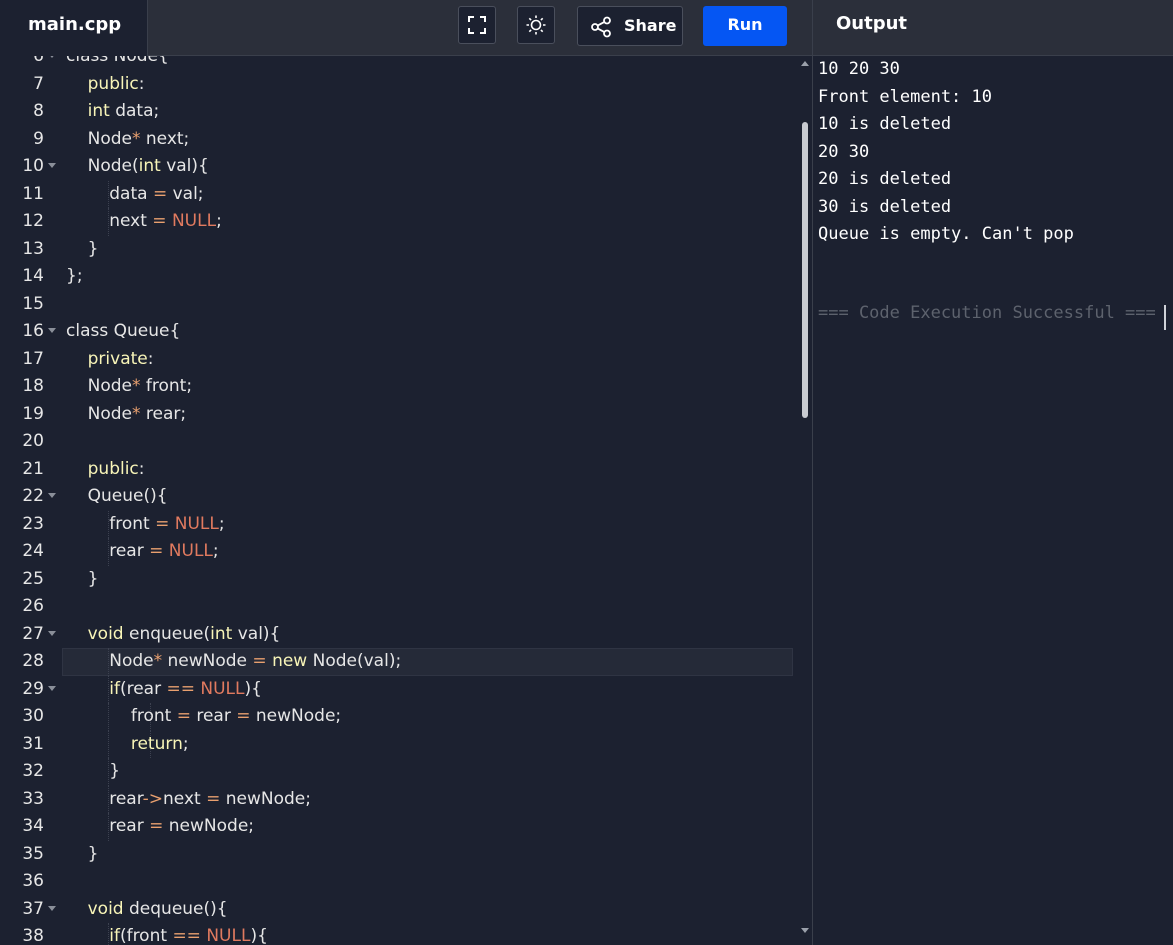  Describe the element at coordinates (105, 908) in the screenshot. I see `code-token: void` at that location.